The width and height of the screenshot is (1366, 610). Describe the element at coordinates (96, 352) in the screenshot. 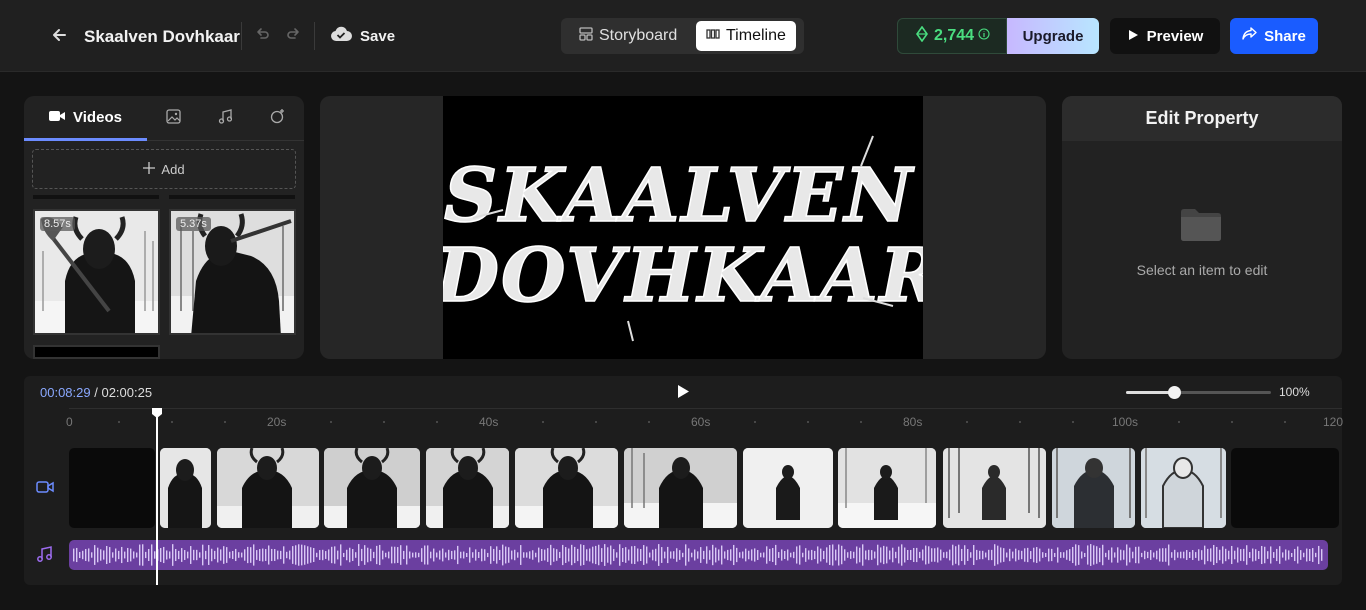

I see `media-item` at that location.